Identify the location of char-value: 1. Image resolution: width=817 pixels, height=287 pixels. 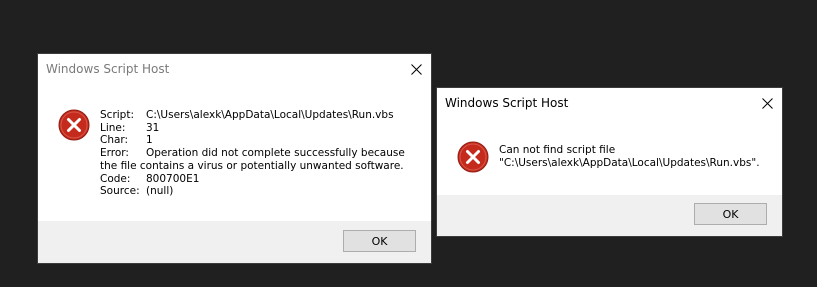
(149, 140).